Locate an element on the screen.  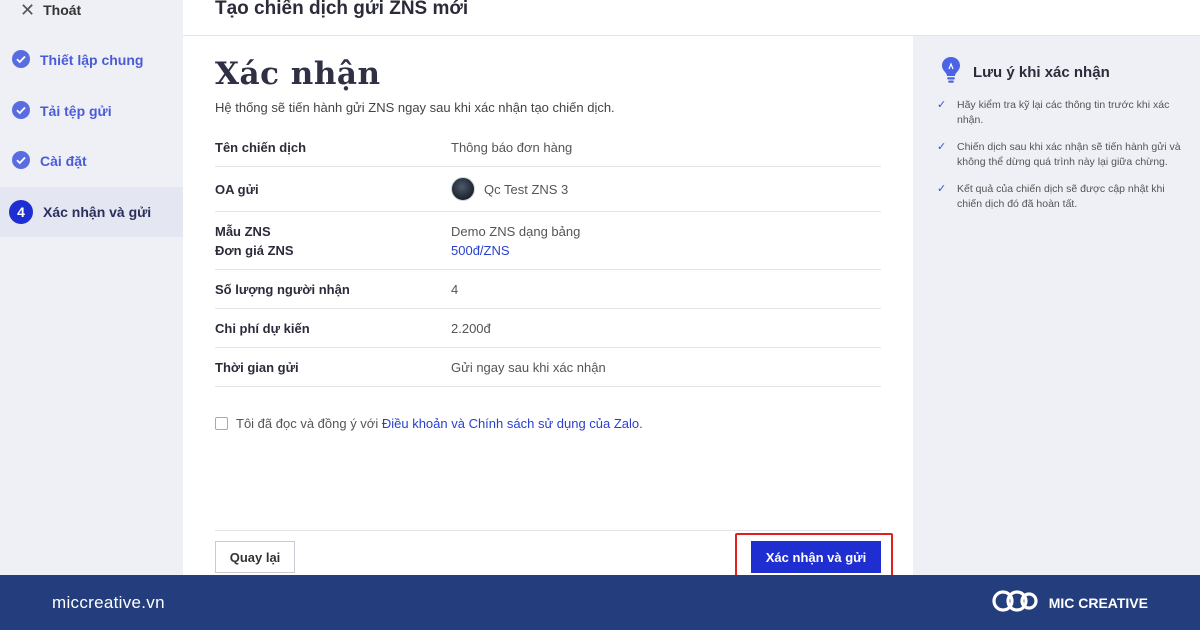
brand-logo: MIC CREATIVE is located at coordinates (1069, 602).